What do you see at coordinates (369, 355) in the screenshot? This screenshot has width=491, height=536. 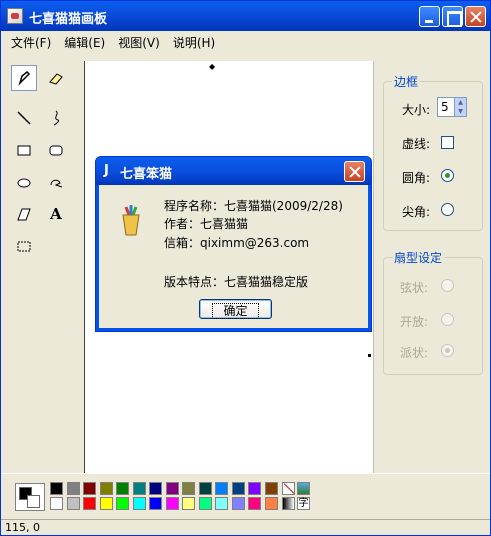 I see `canvas-dot` at bounding box center [369, 355].